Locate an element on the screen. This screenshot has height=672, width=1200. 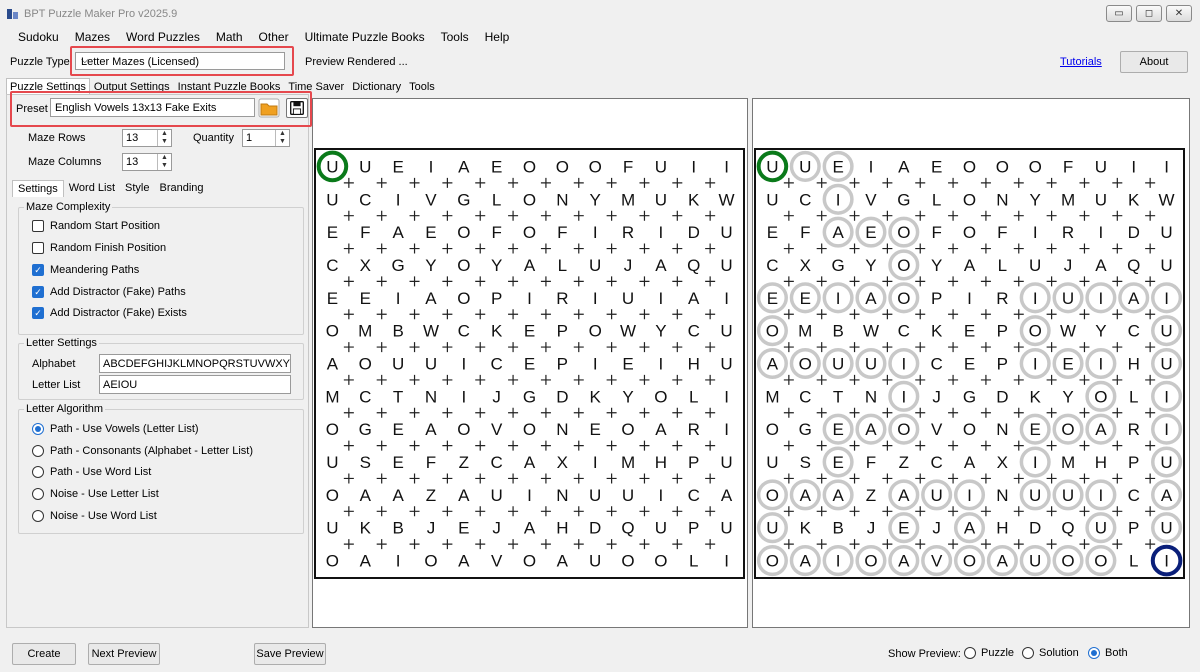
alphabet-input: ABCDEFGHIJKLMNOPQRSTUVWXYZ is located at coordinates (195, 363).